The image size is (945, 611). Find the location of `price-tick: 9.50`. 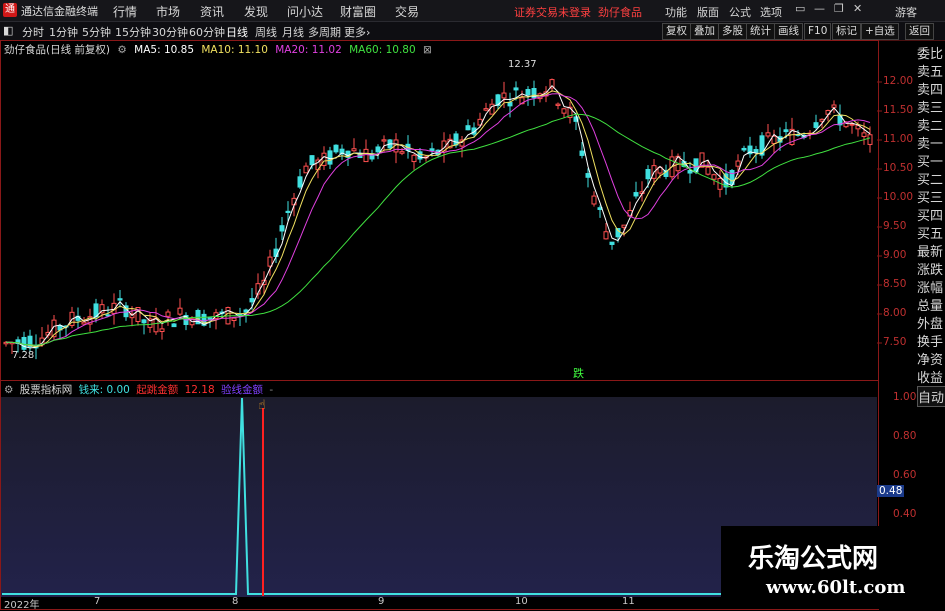

price-tick: 9.50 is located at coordinates (895, 226).